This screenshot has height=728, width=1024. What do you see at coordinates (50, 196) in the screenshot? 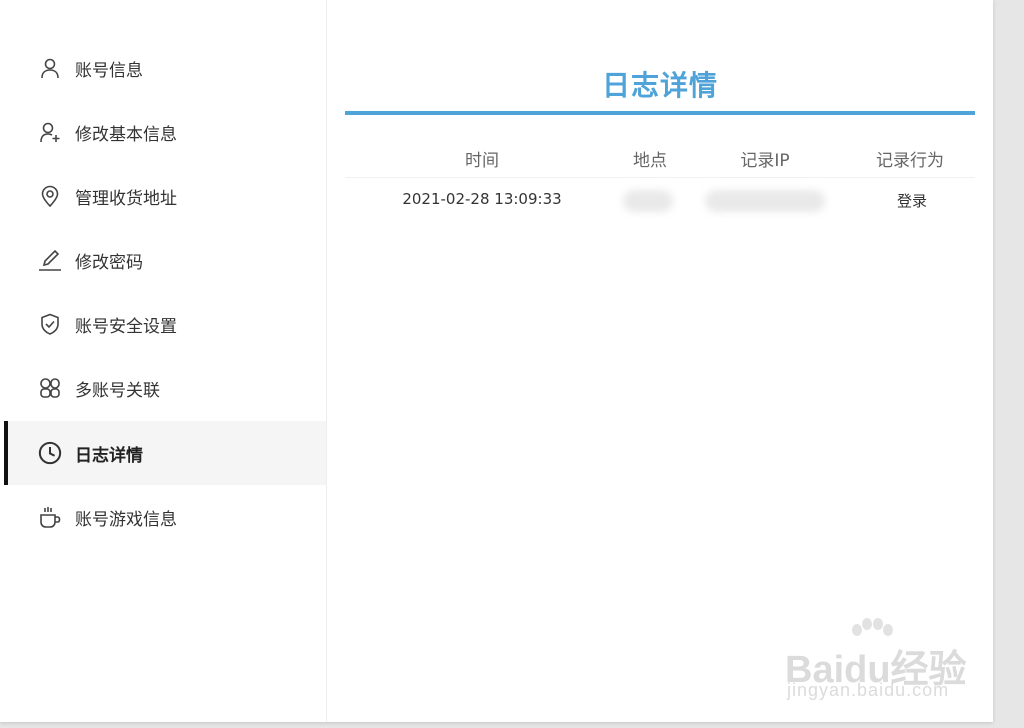
I see `location-pin-icon` at bounding box center [50, 196].